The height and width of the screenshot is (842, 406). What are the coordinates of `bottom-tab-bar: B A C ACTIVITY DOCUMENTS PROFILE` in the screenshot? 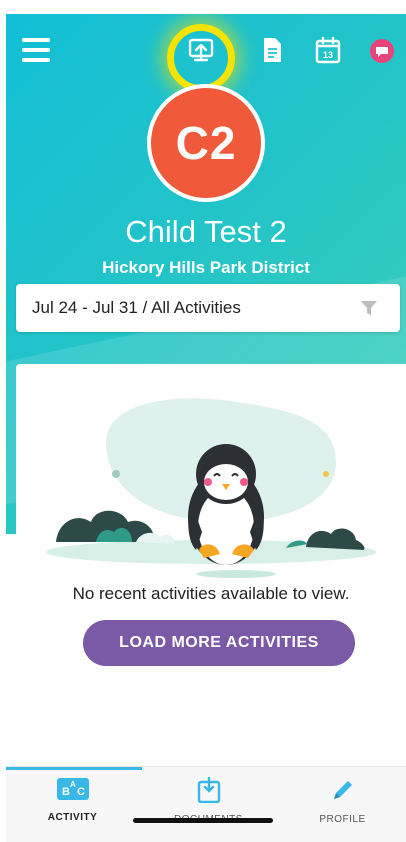 It's located at (206, 804).